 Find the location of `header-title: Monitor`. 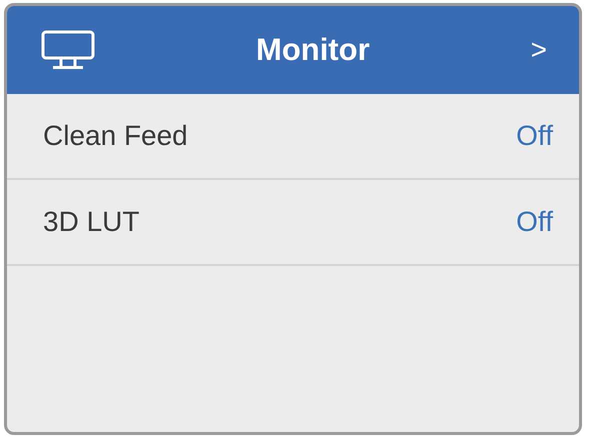

header-title: Monitor is located at coordinates (313, 50).